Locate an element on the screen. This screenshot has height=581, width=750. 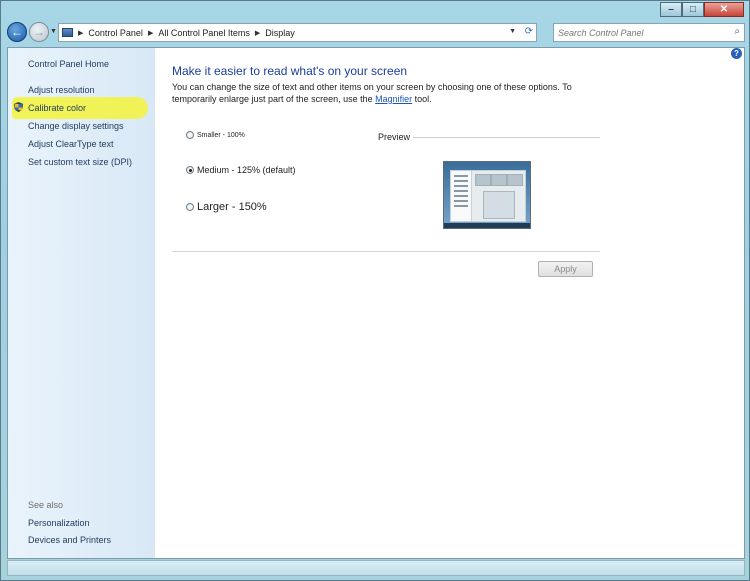
breadcrumb-display: Display is located at coordinates (280, 33).